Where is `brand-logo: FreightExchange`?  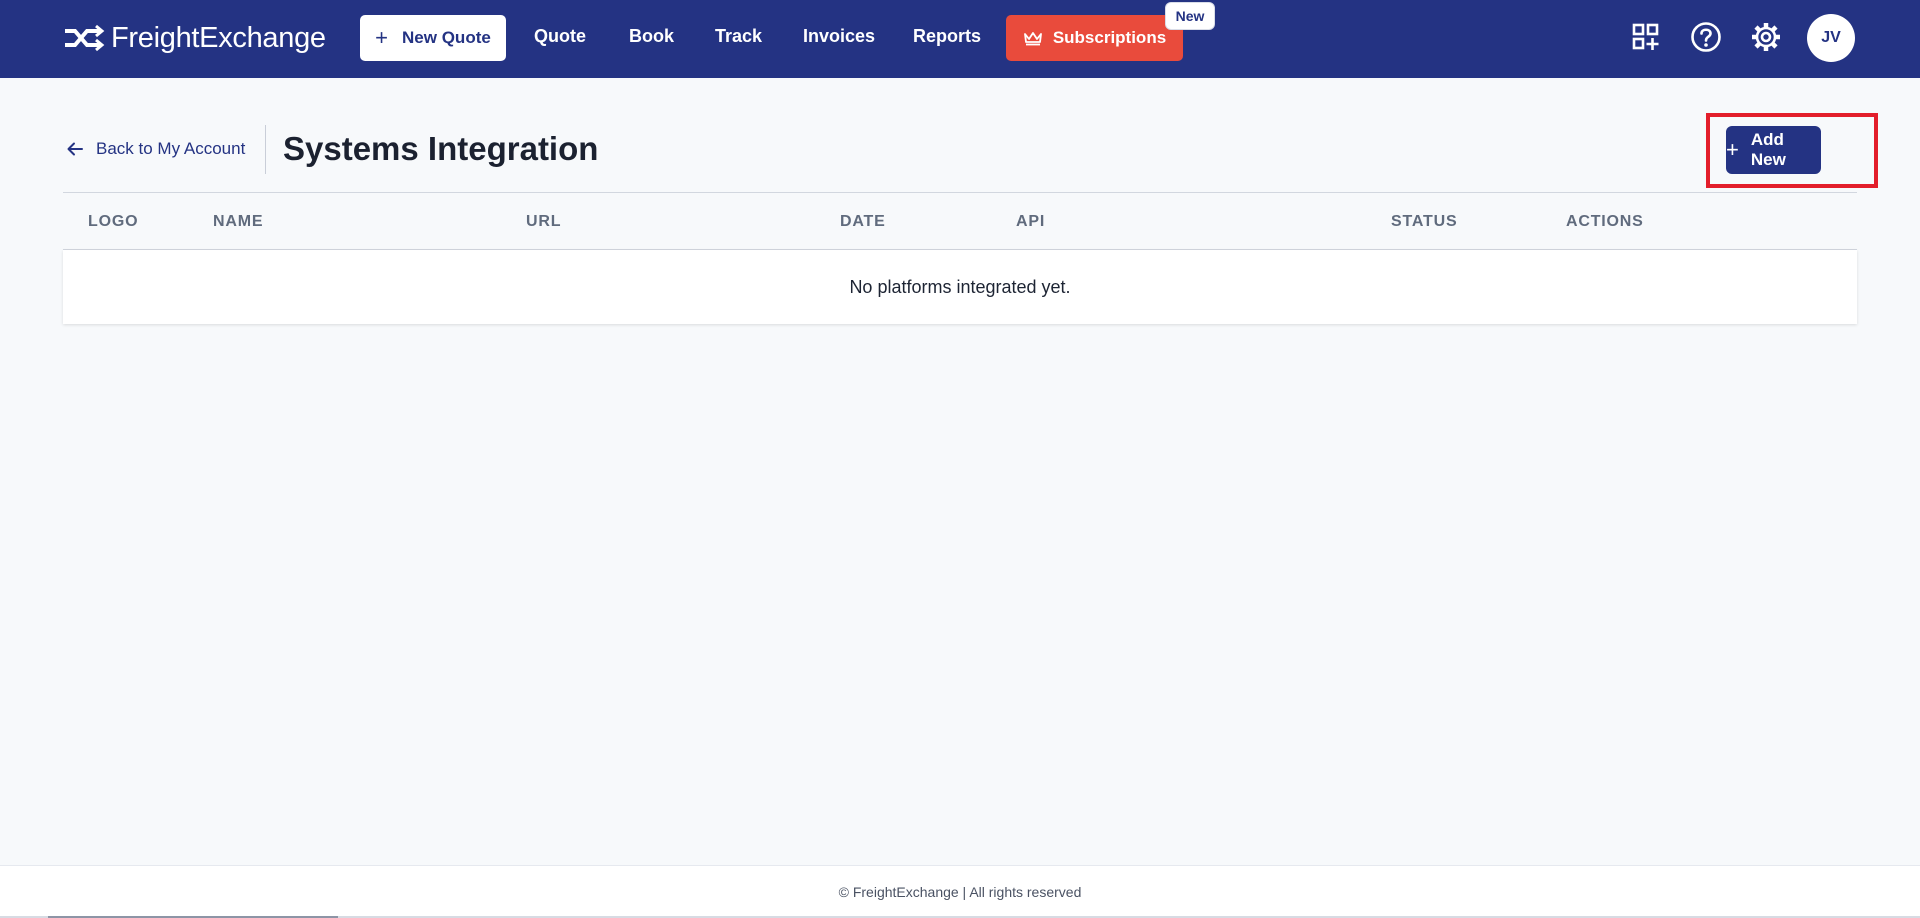
brand-logo: FreightExchange is located at coordinates (194, 38).